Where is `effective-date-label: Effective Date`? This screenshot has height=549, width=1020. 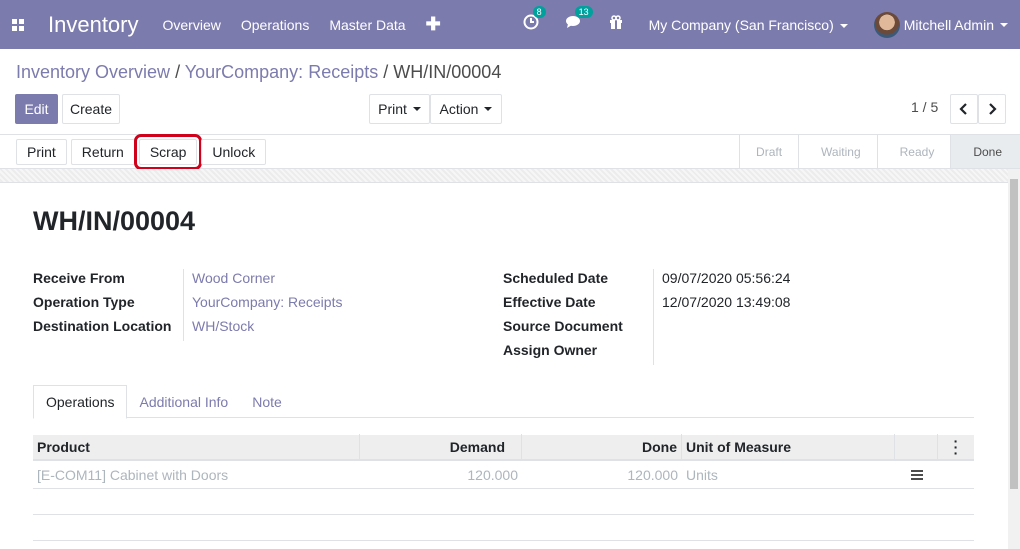
effective-date-label: Effective Date is located at coordinates (549, 302).